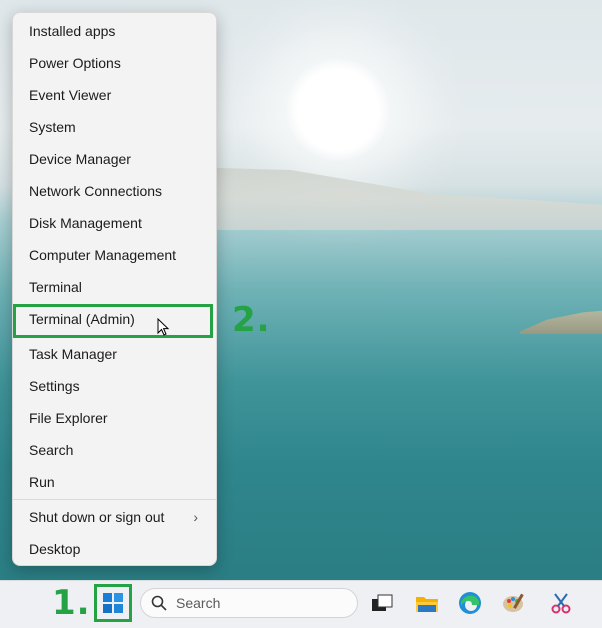 The image size is (602, 628). What do you see at coordinates (195, 517) in the screenshot?
I see `chevron-right-icon: ›` at bounding box center [195, 517].